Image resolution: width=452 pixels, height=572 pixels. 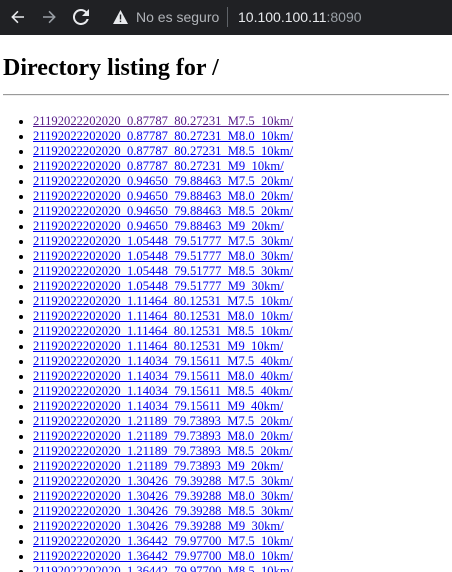 I want to click on page-title: Directory listing for /, so click(x=111, y=68).